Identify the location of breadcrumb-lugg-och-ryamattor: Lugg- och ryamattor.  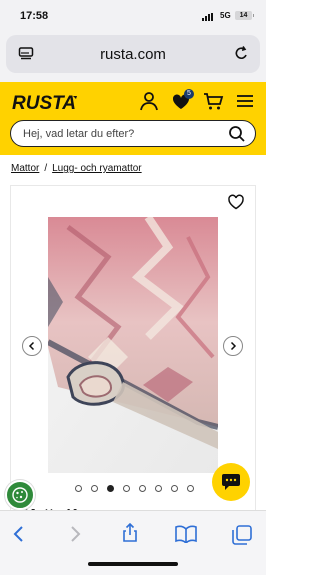
(97, 168).